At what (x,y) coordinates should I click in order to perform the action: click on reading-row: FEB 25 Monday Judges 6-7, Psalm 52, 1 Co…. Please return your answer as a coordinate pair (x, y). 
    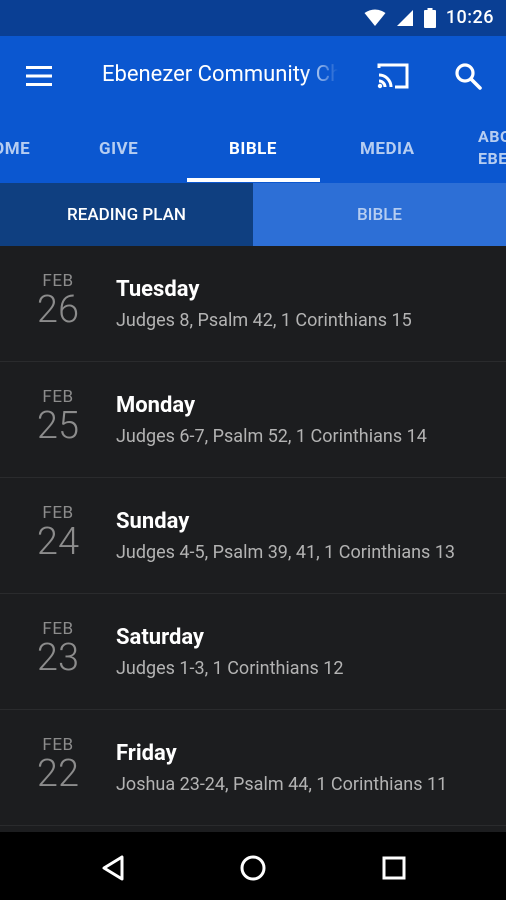
    Looking at the image, I should click on (253, 420).